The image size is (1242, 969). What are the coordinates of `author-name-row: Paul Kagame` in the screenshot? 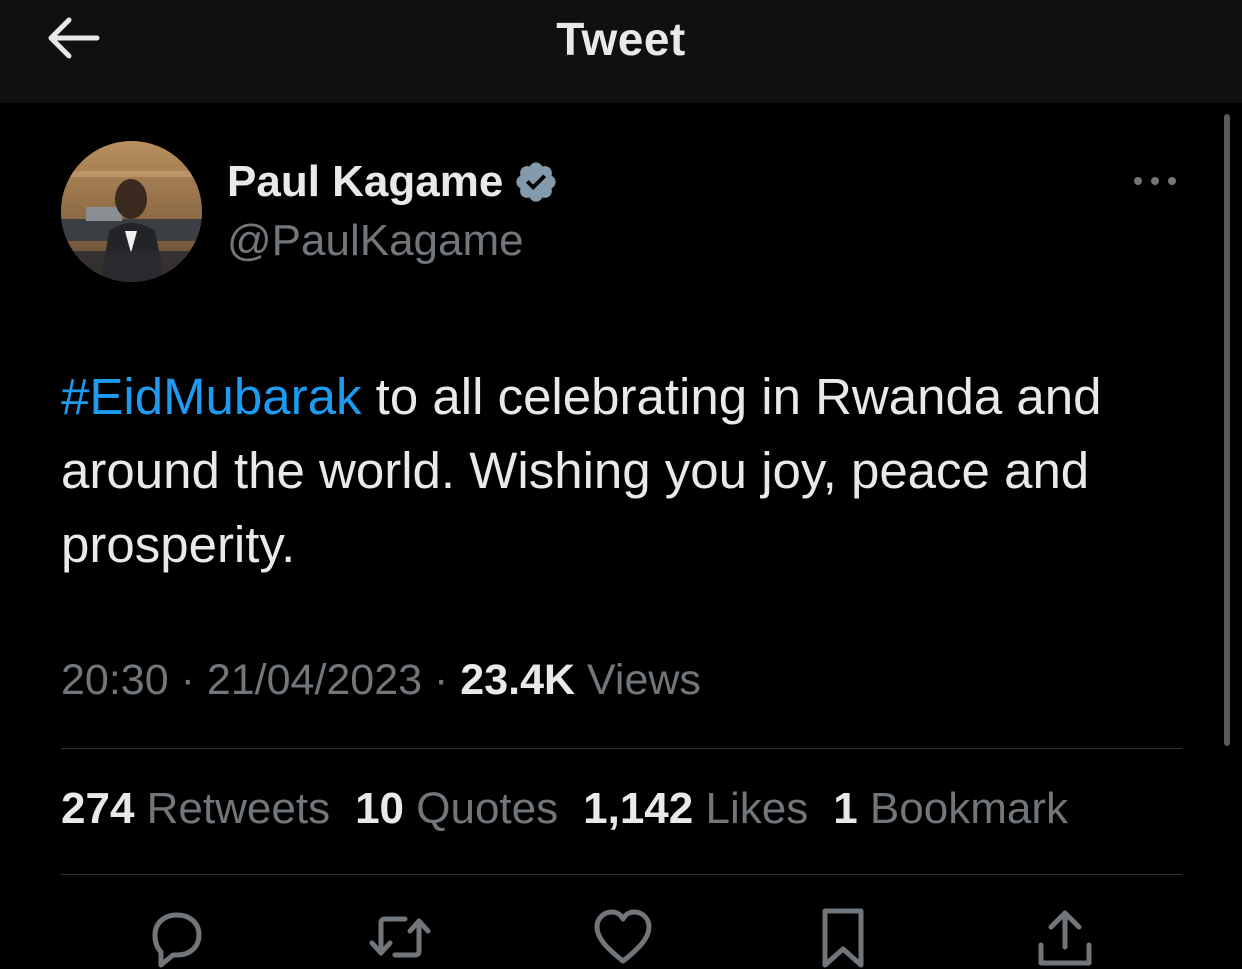 It's located at (393, 182).